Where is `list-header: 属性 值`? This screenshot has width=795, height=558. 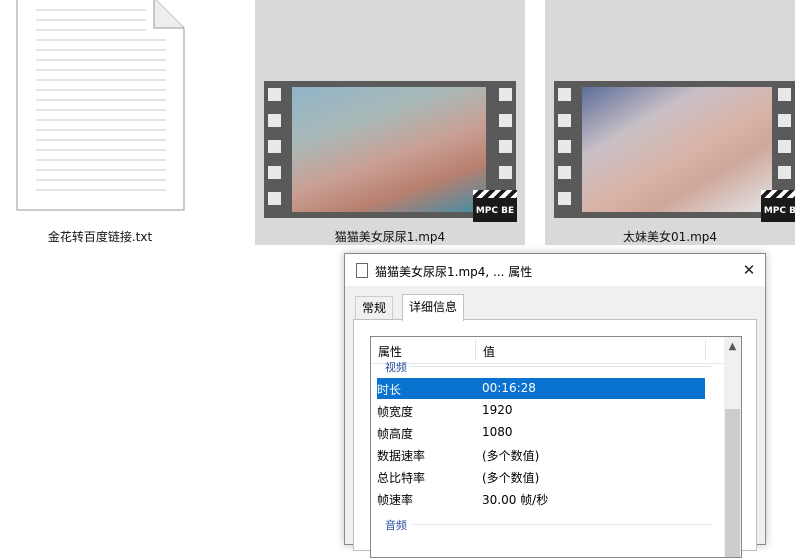
list-header: 属性 值 is located at coordinates (547, 350).